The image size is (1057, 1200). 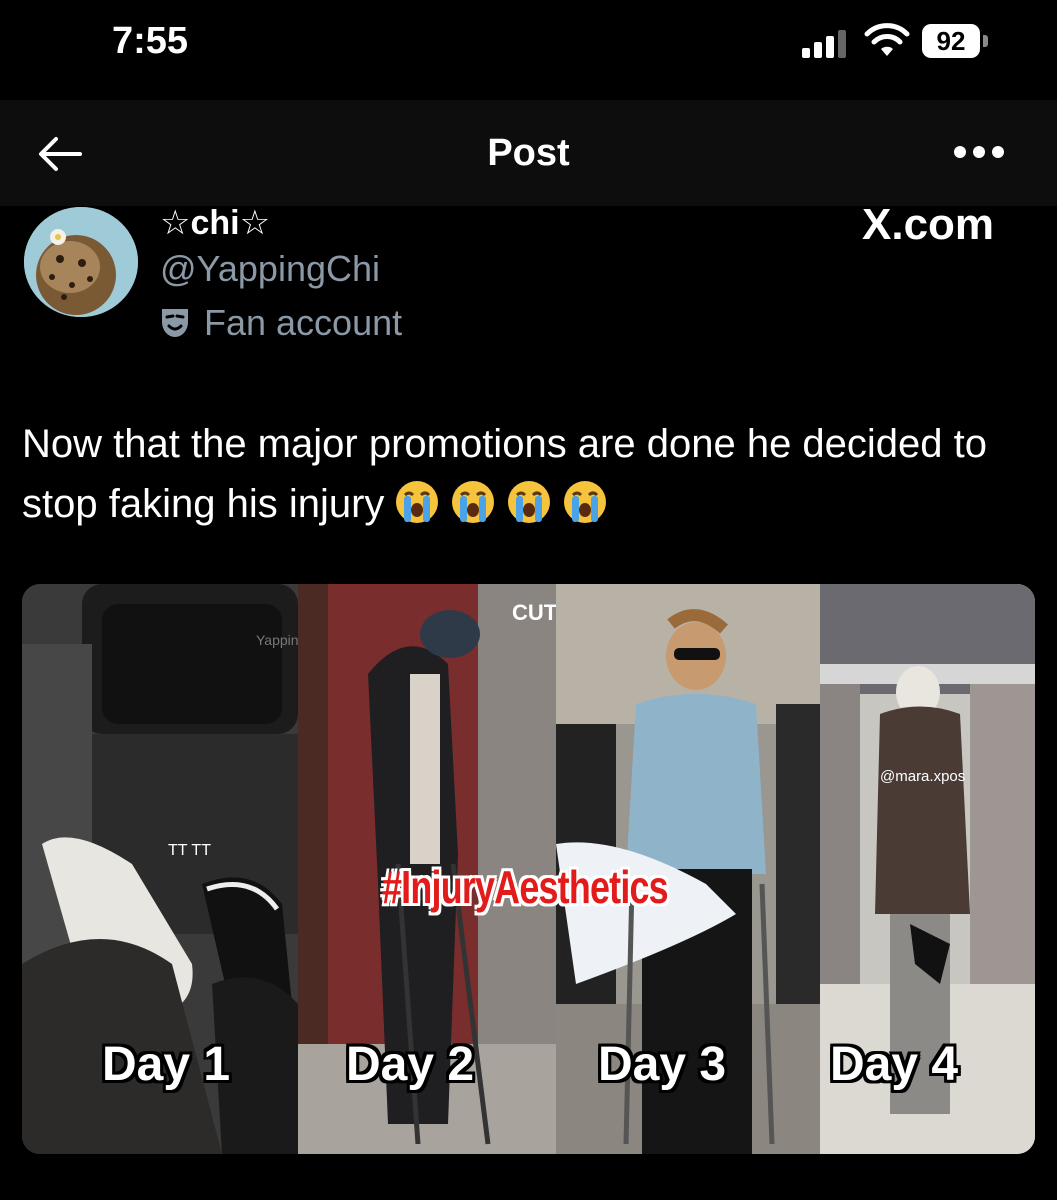 I want to click on battery-nub, so click(x=985, y=41).